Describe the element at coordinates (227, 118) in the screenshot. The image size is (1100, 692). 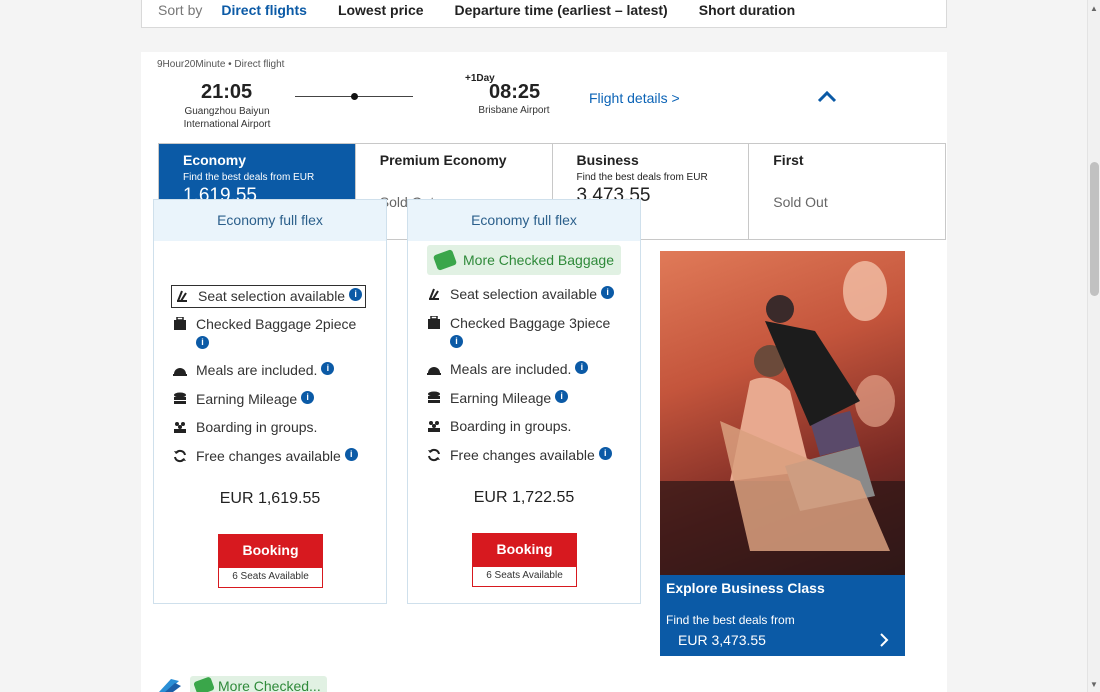
I see `departure-airport: Guangzhou Baiyun International Airport` at that location.